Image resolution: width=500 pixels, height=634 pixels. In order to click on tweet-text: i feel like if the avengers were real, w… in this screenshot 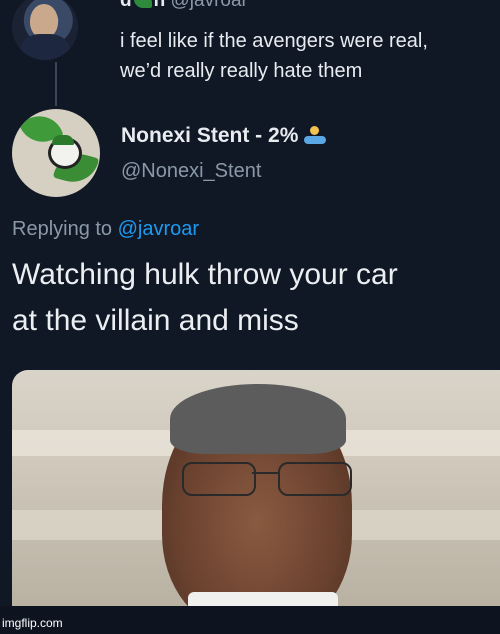, I will do `click(274, 56)`.